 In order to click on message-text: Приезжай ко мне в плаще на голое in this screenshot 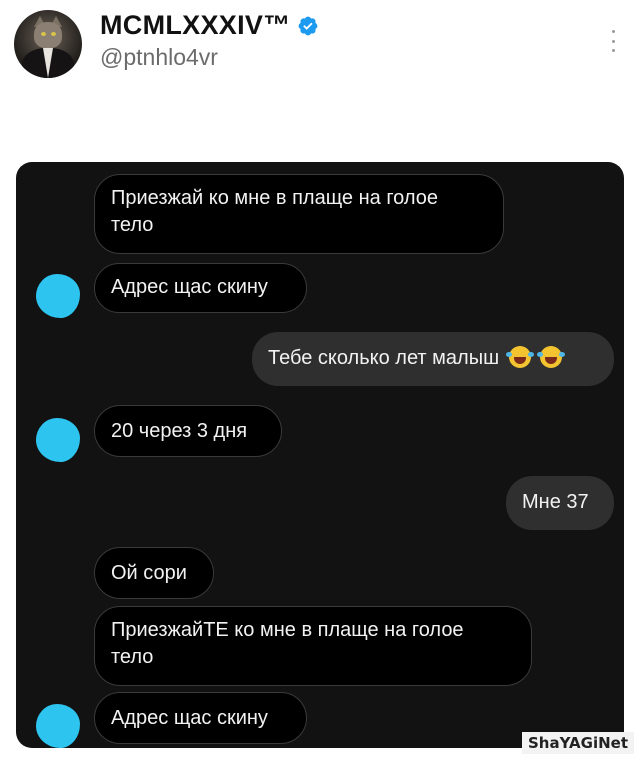, I will do `click(275, 198)`.